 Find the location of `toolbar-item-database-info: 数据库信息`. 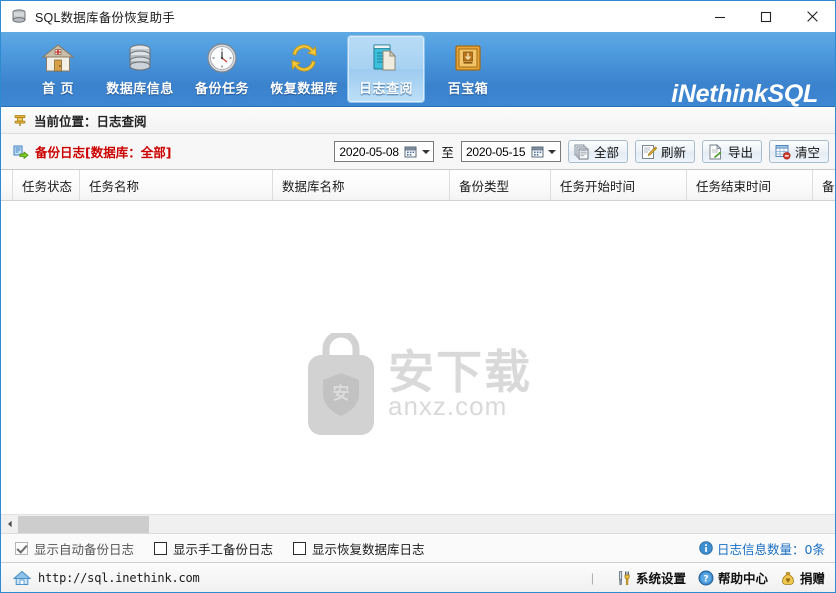

toolbar-item-database-info: 数据库信息 is located at coordinates (140, 69).